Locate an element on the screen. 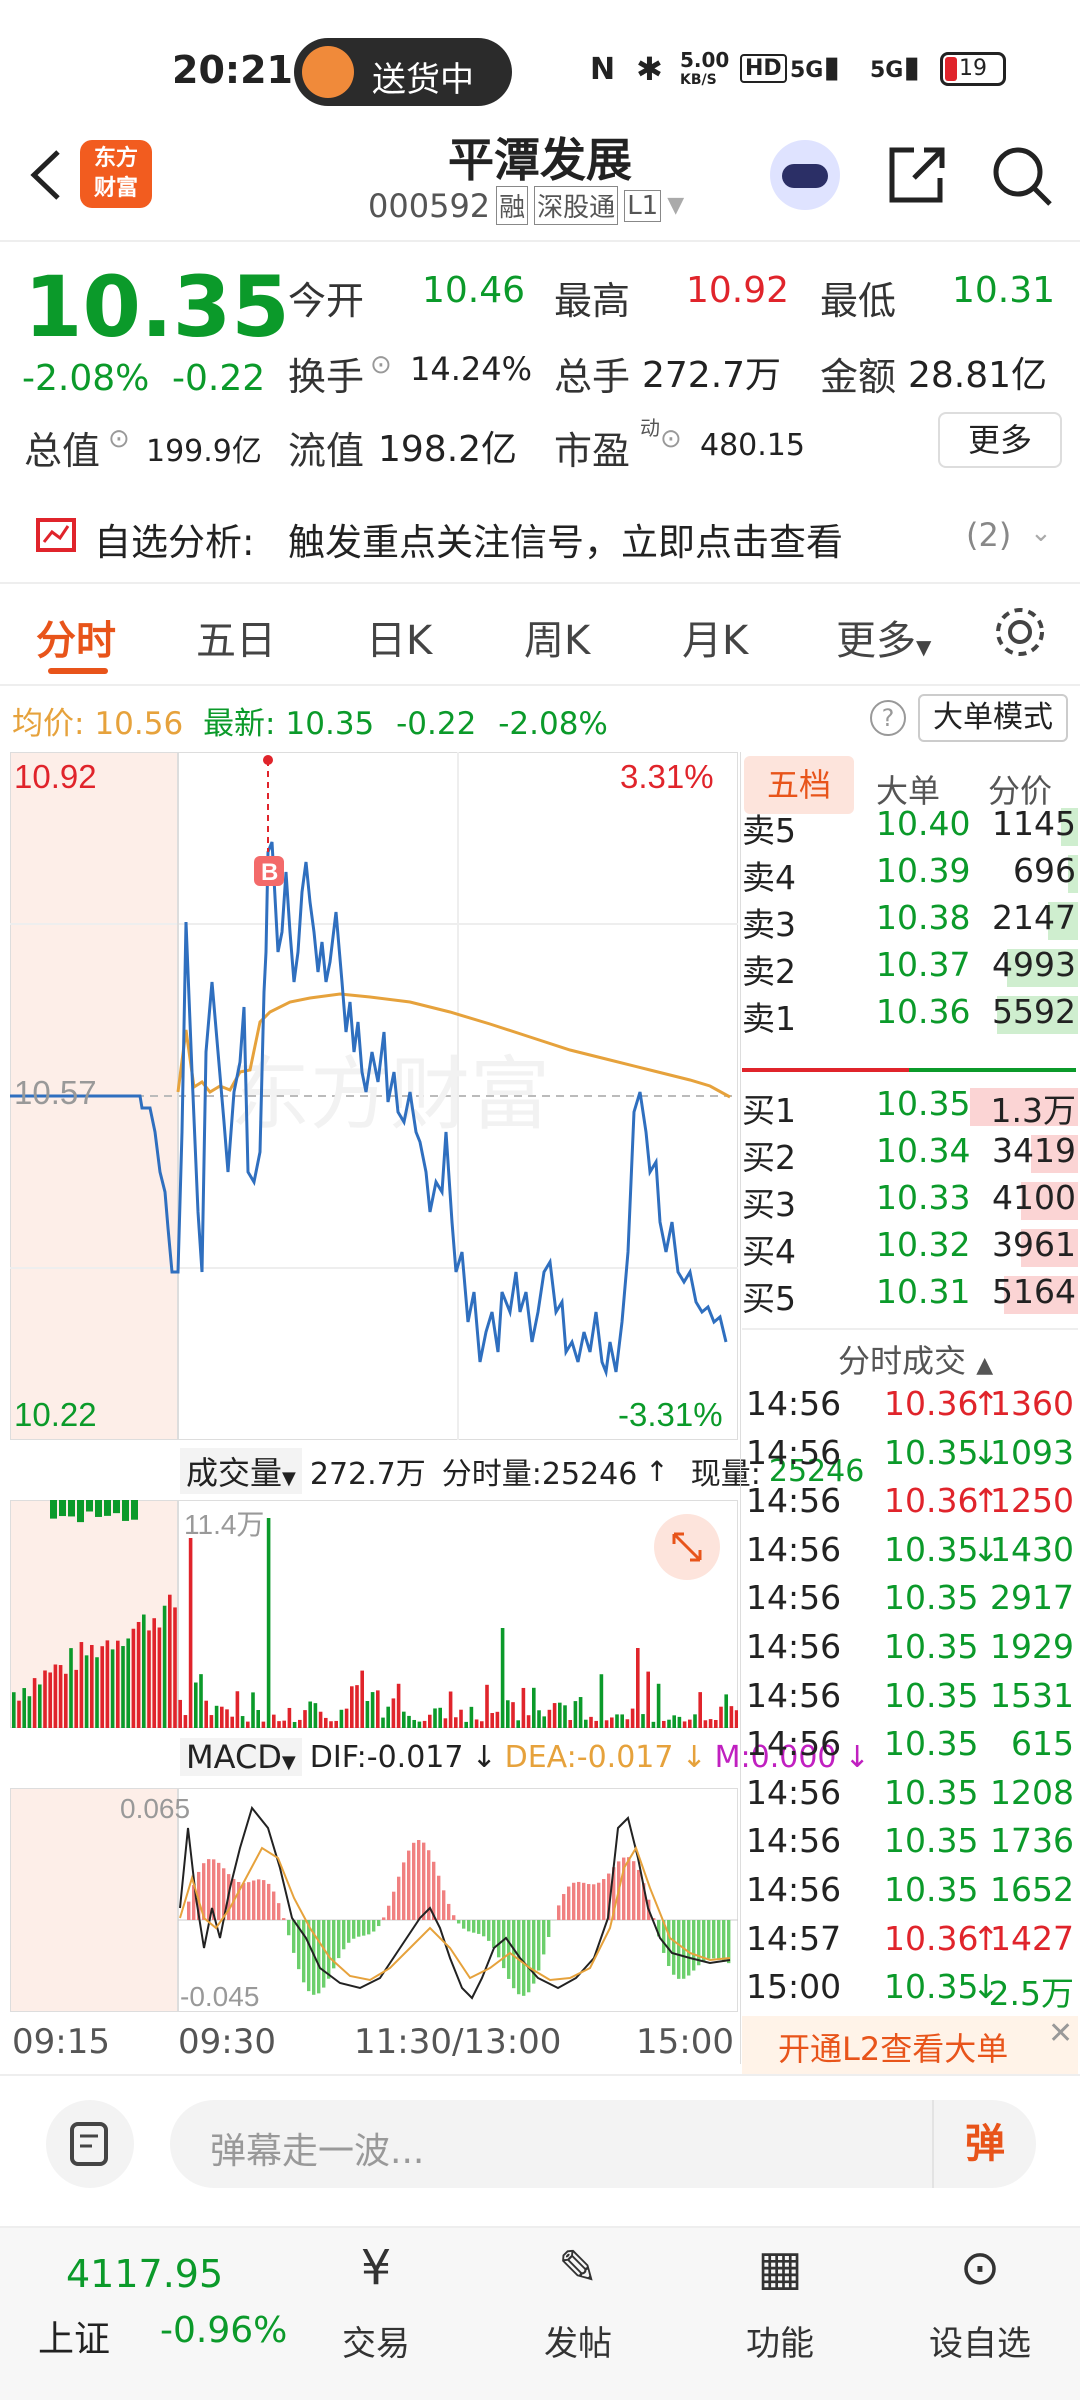  volume-dropdown: 成交量▼ is located at coordinates (241, 1471).